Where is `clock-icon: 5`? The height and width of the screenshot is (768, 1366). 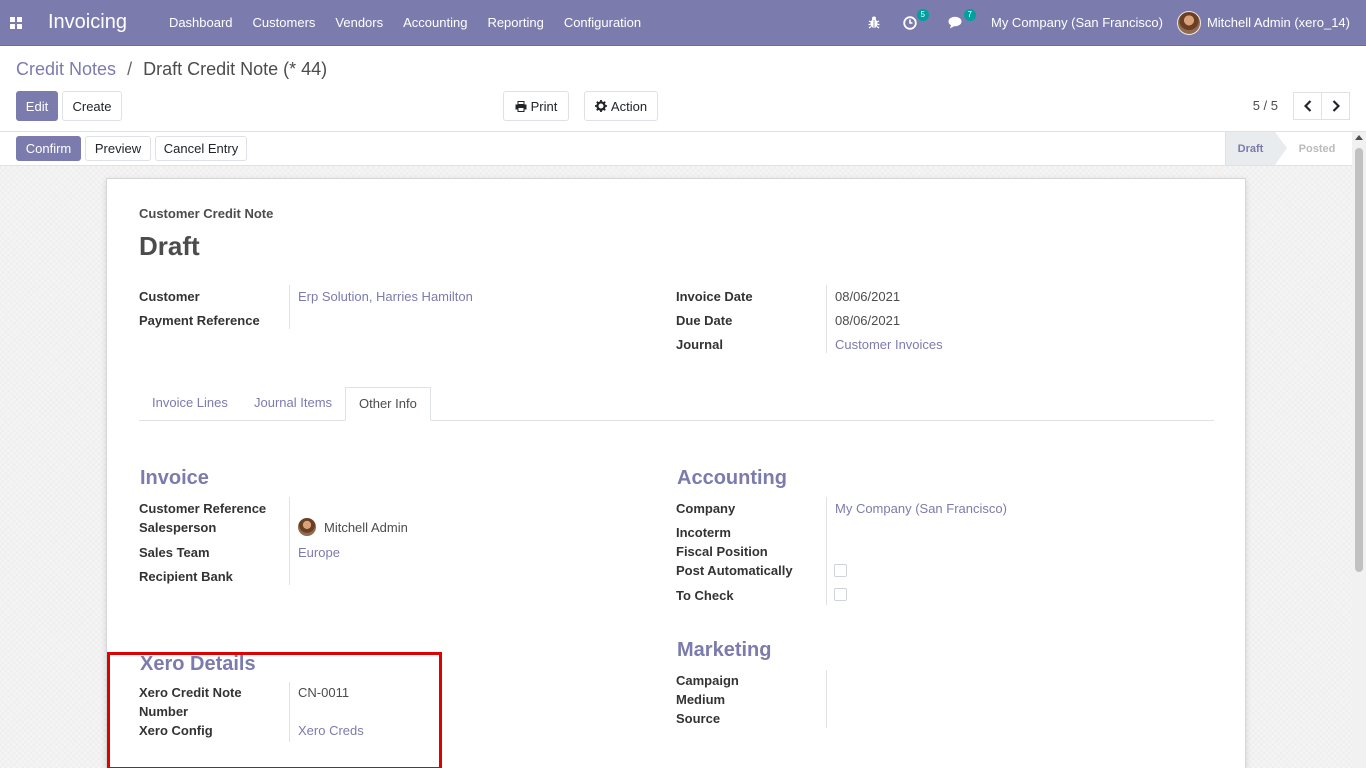 clock-icon: 5 is located at coordinates (916, 19).